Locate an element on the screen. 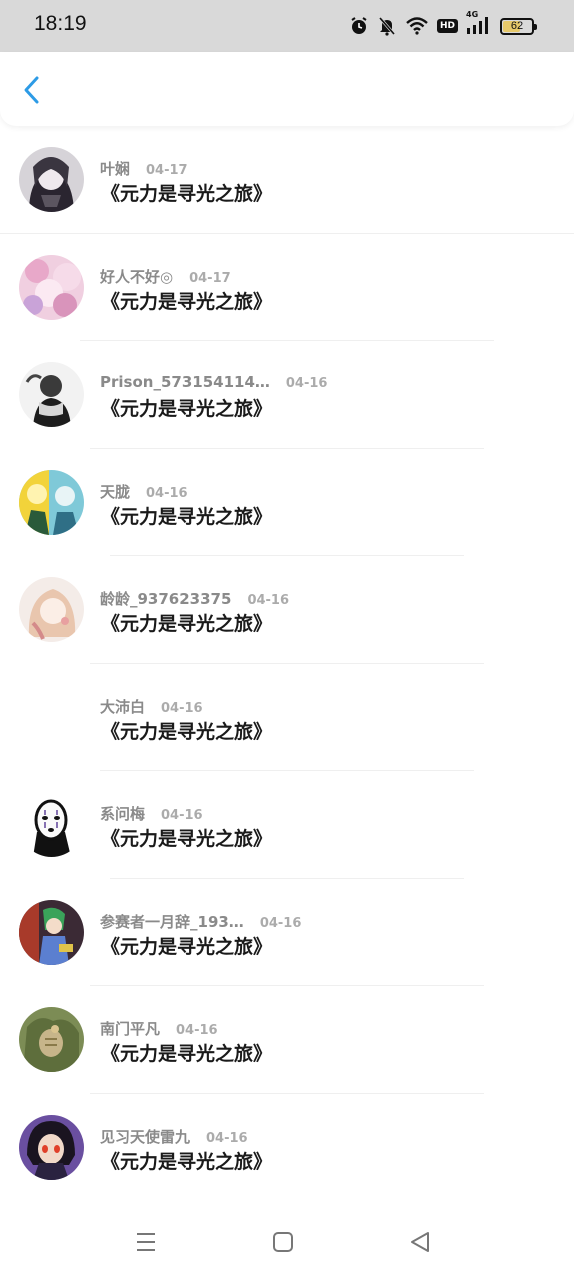 Image resolution: width=574 pixels, height=1280 pixels. list-item: 好人不好◎ 04-17 《元力是寻光之旅》 is located at coordinates (287, 287).